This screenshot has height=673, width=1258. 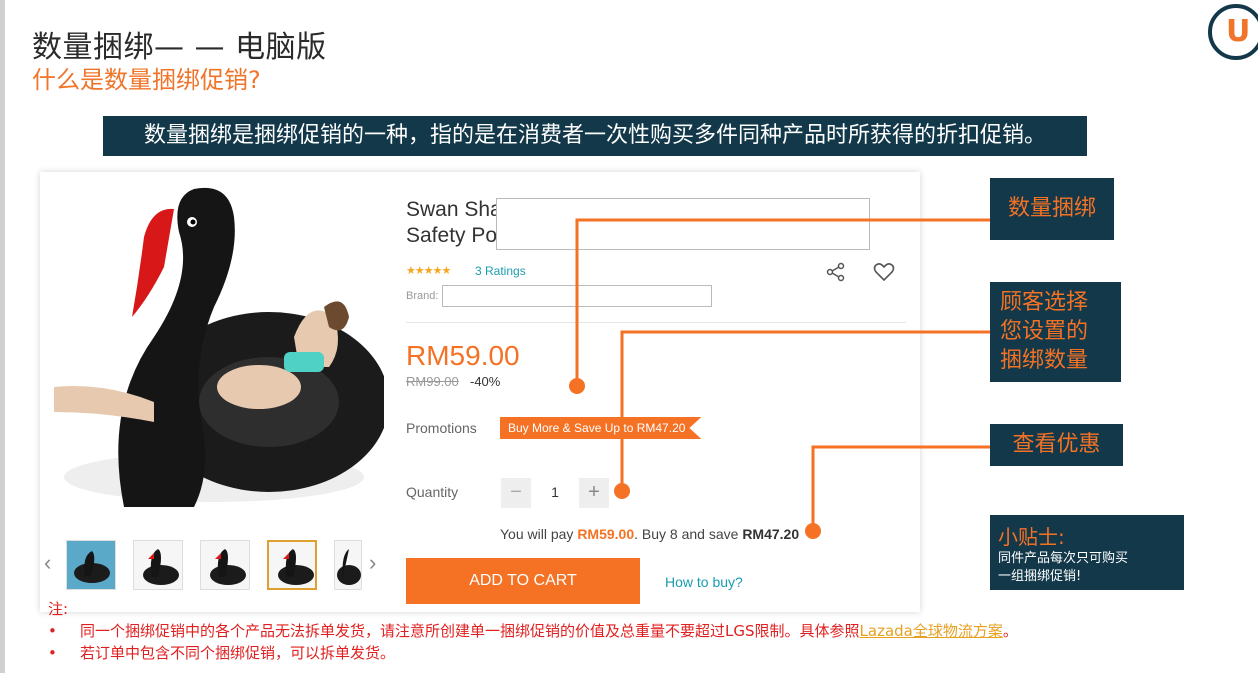 I want to click on callout-view-offer: 查看优惠, so click(x=1056, y=445).